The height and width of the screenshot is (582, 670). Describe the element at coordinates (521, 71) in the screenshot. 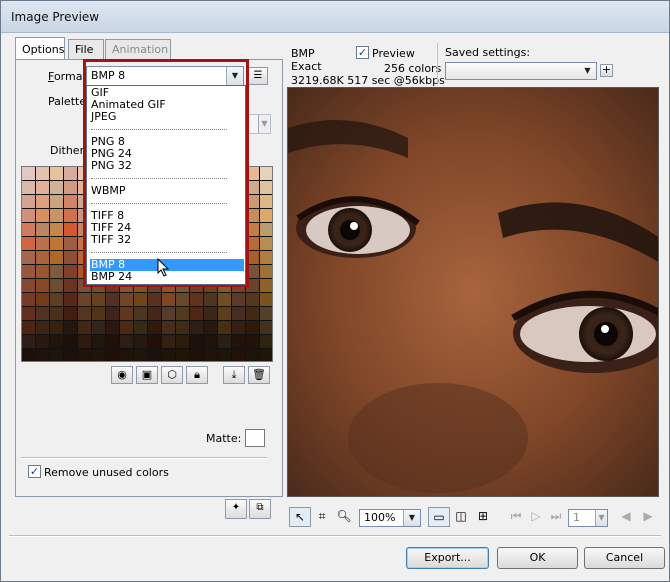

I see `saved-settings-select: ▼` at that location.